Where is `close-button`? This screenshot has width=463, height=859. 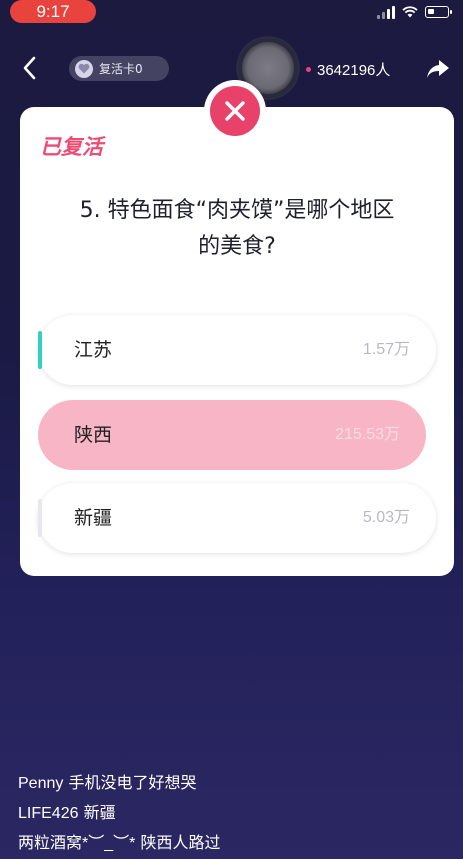
close-button is located at coordinates (235, 111).